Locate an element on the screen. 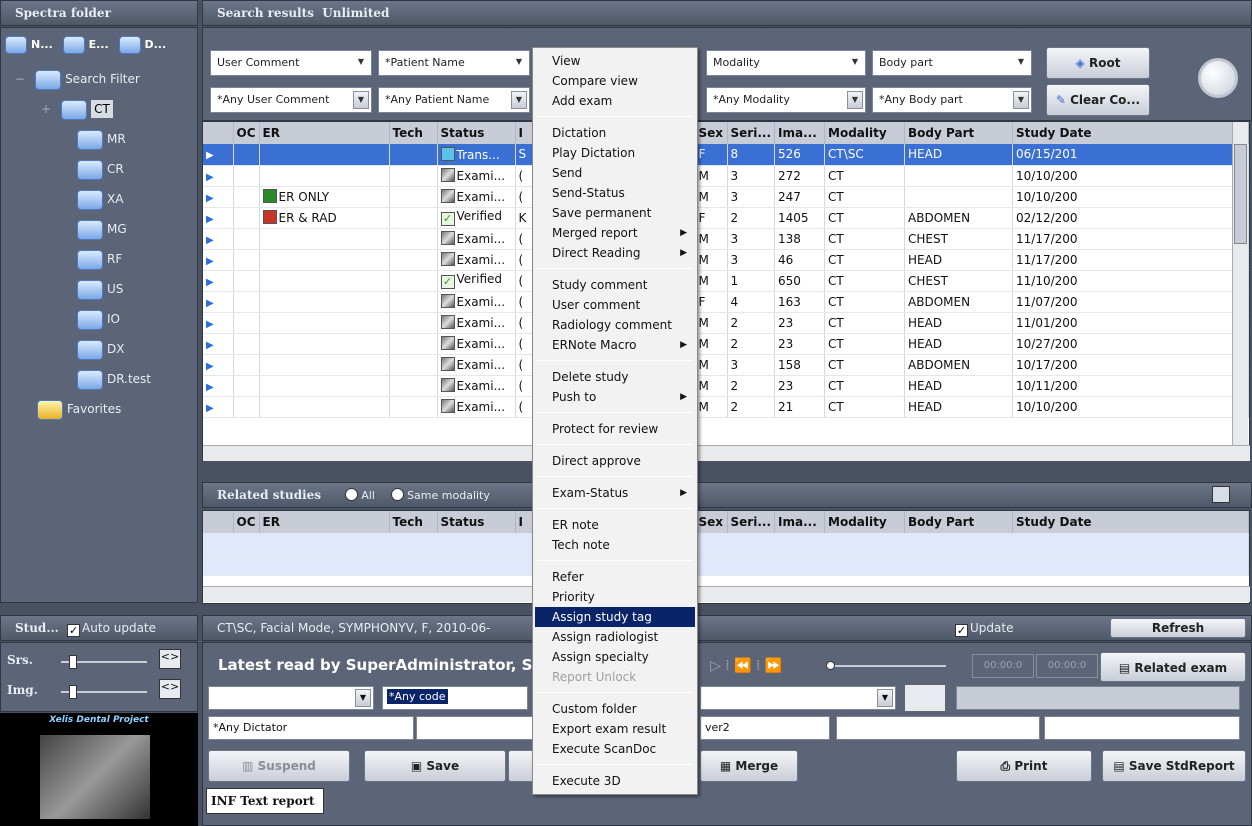 The height and width of the screenshot is (826, 1252). menu-item-add-exam: Add exam is located at coordinates (615, 101).